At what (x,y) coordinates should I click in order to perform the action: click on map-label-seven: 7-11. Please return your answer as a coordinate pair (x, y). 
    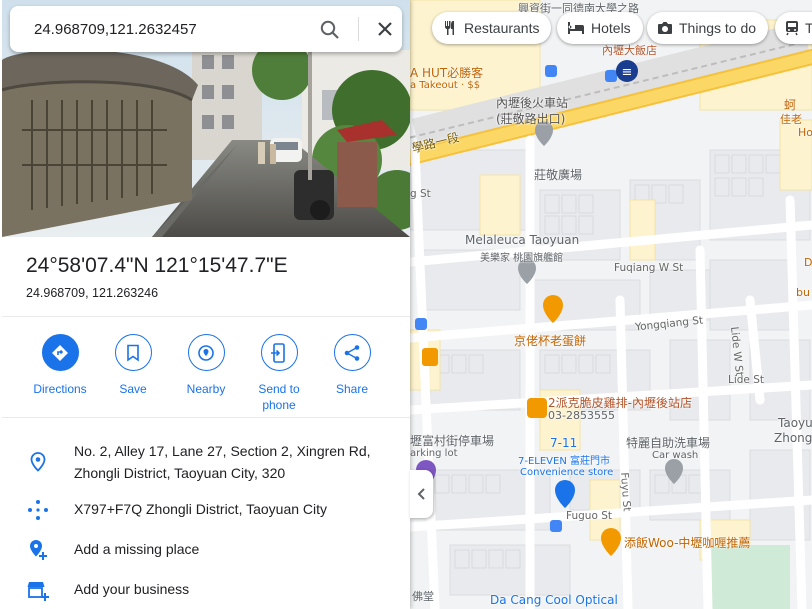
    Looking at the image, I should click on (563, 443).